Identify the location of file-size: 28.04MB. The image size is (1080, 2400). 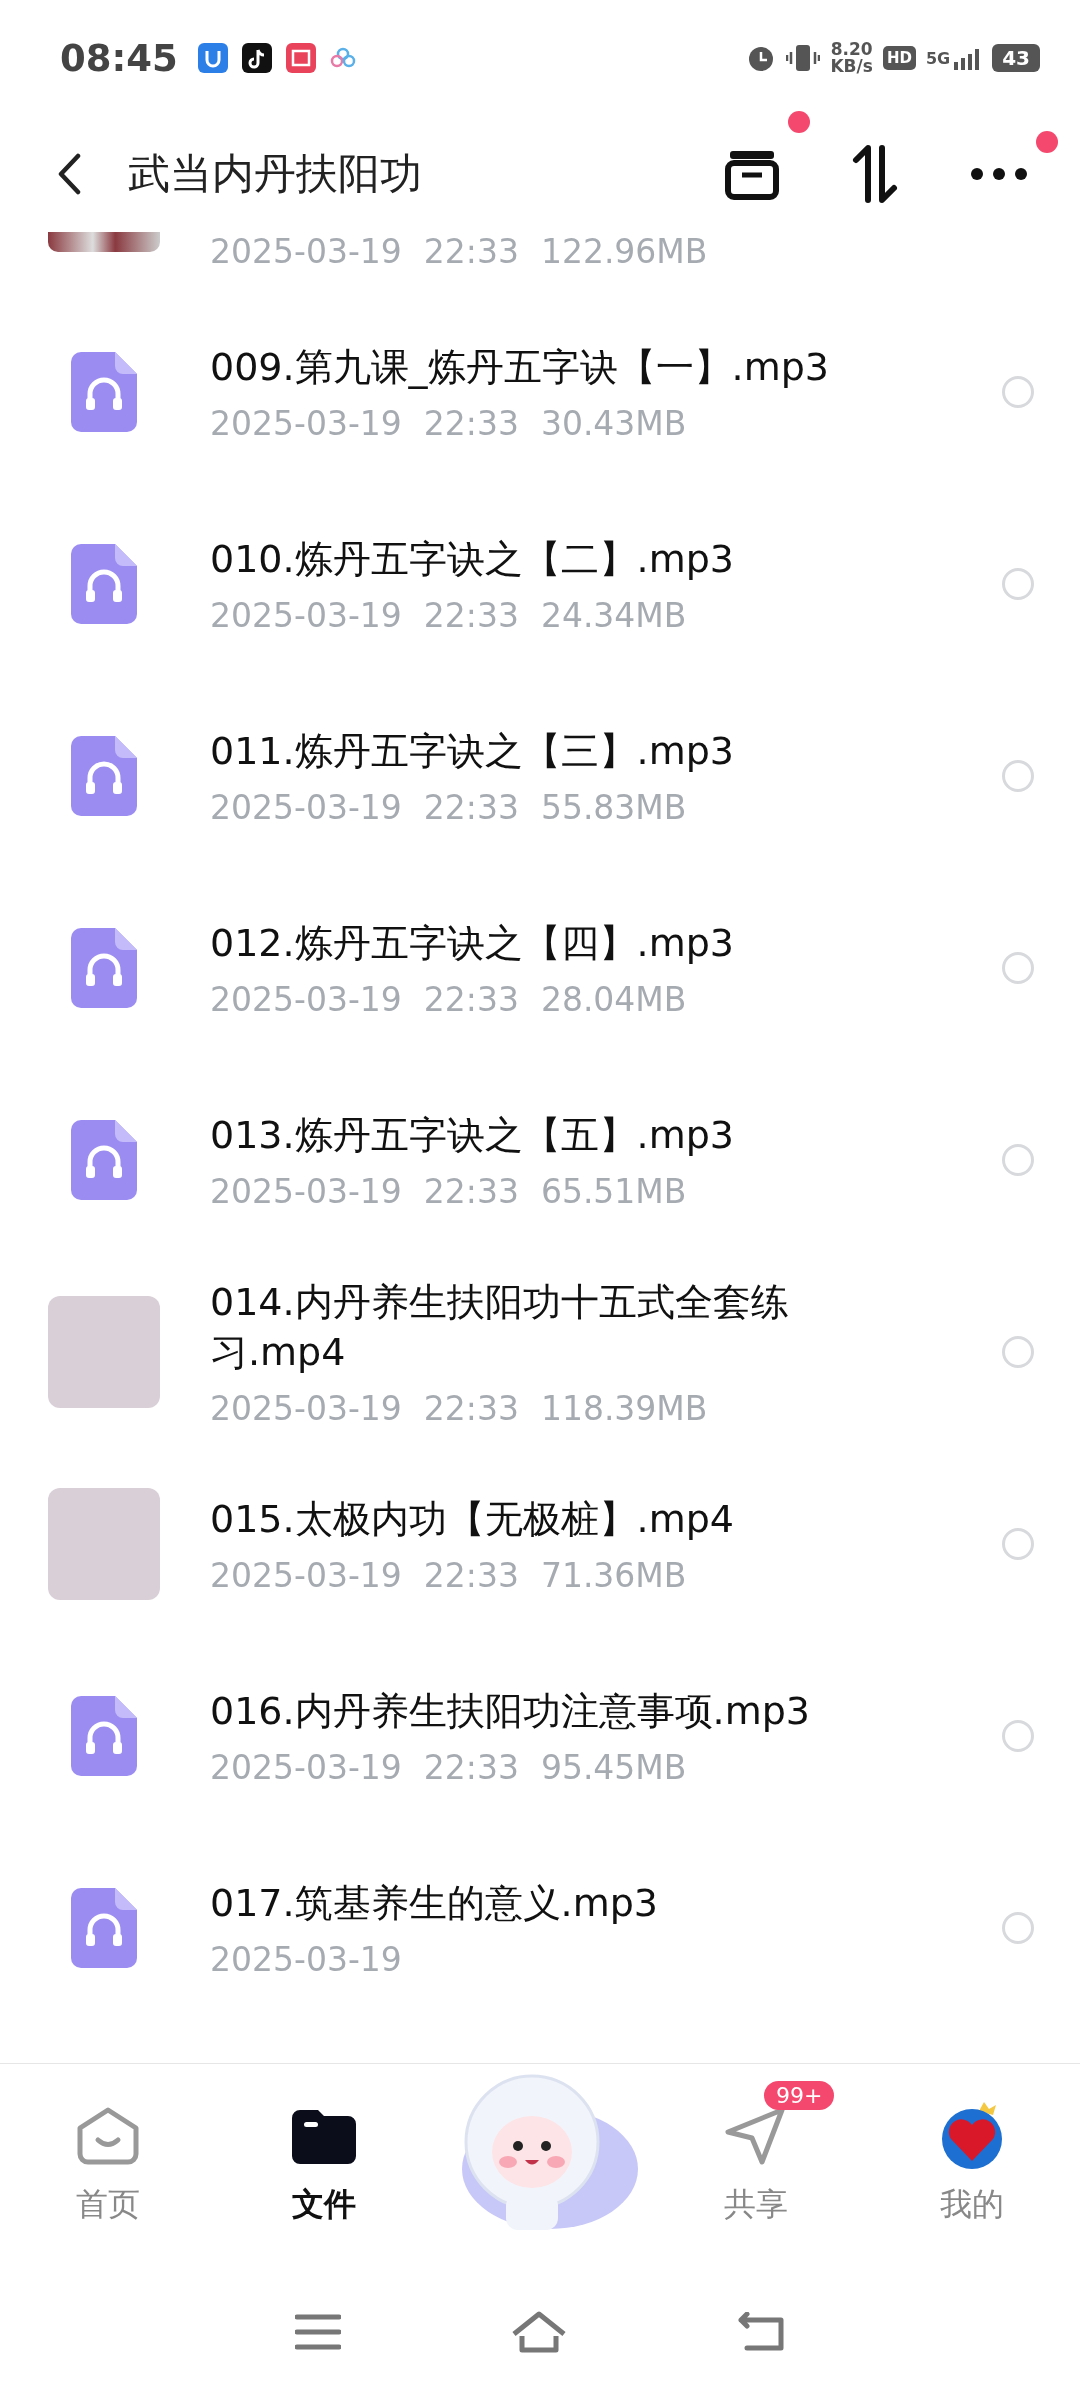
(613, 999).